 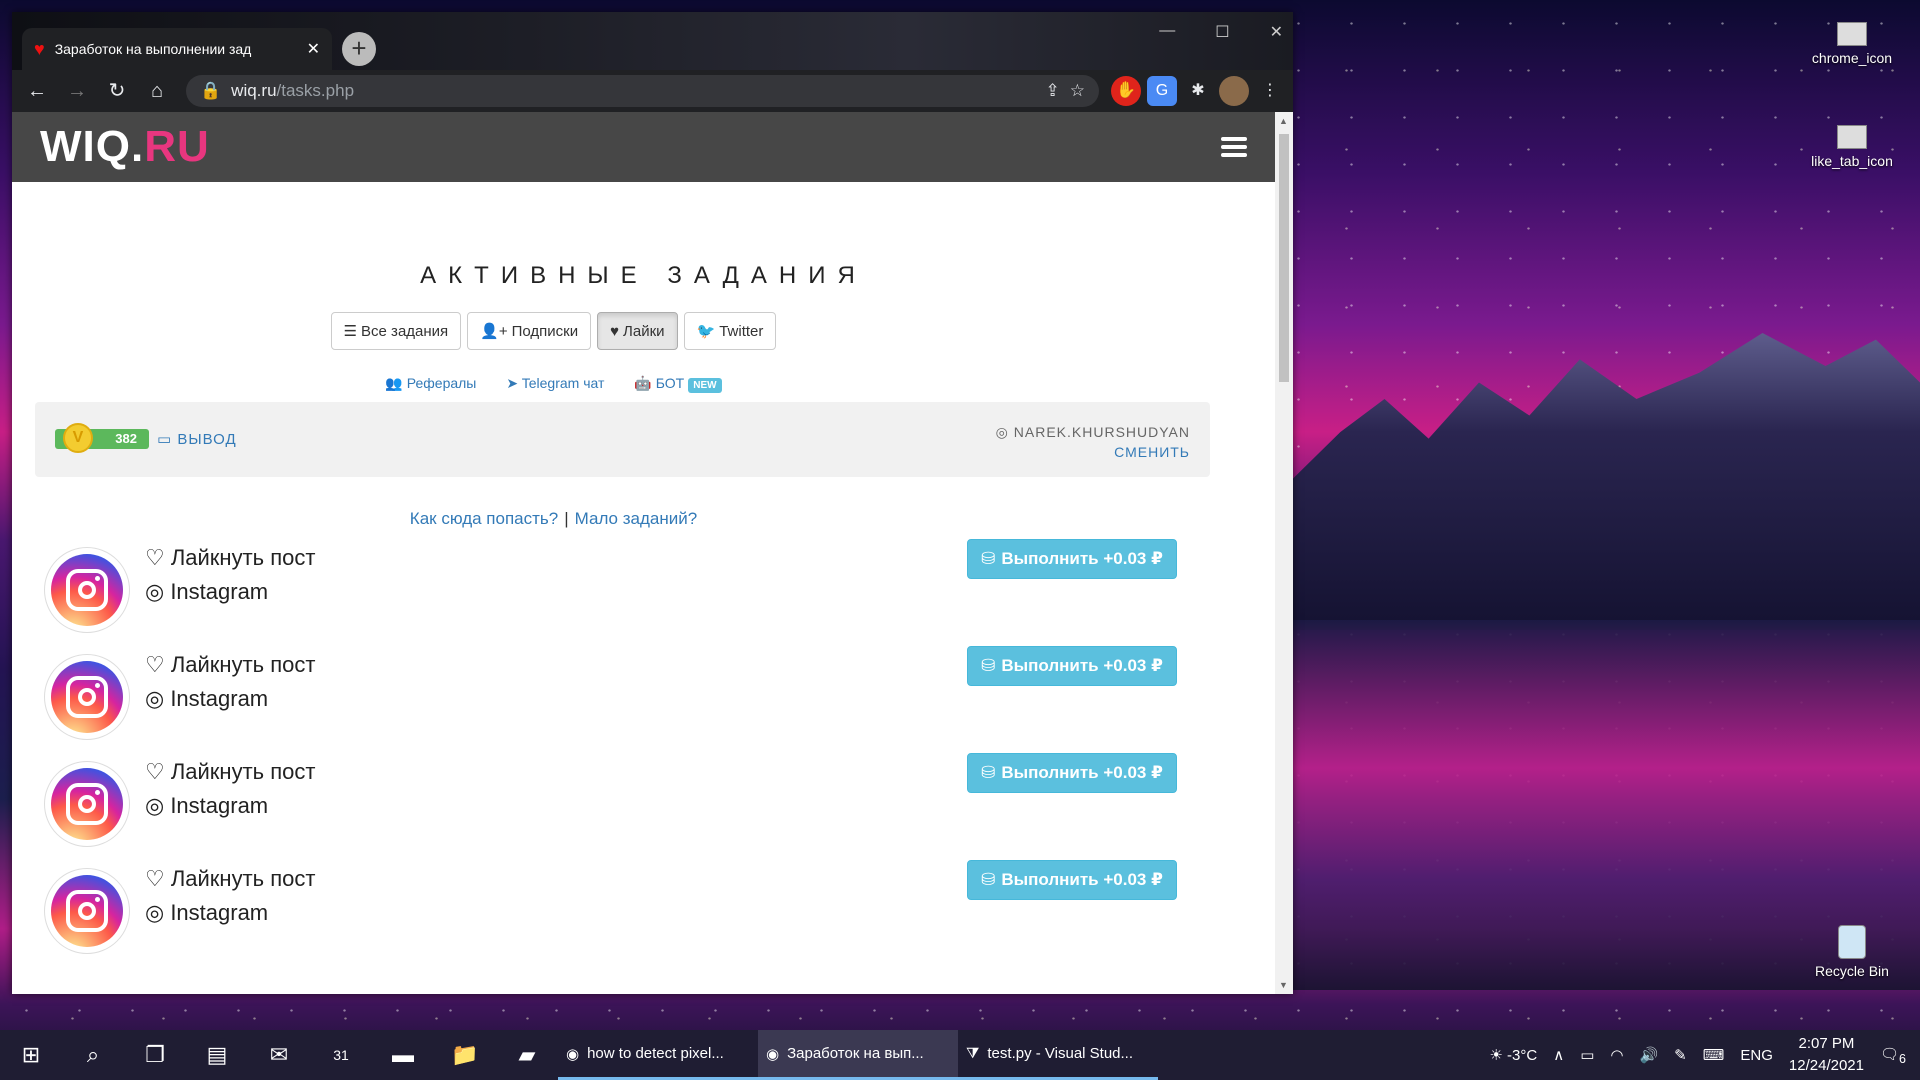 What do you see at coordinates (643, 147) in the screenshot?
I see `site-navbar: WIQ.RU` at bounding box center [643, 147].